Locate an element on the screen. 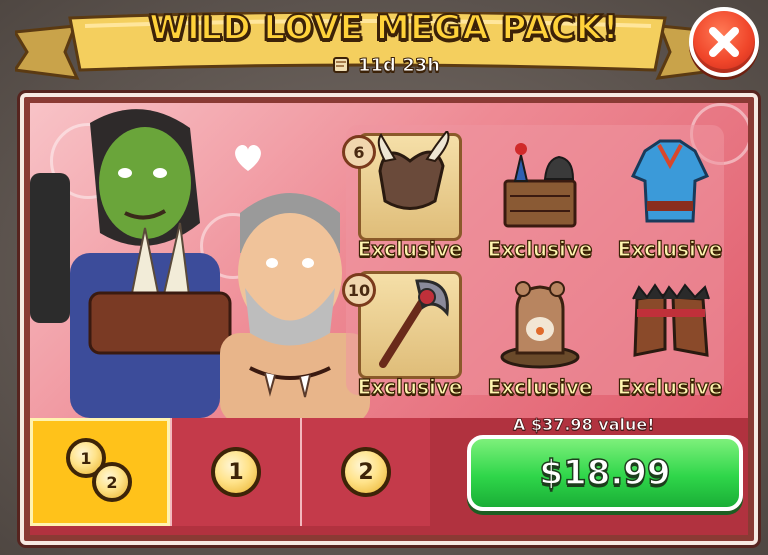  close-button is located at coordinates (724, 42).